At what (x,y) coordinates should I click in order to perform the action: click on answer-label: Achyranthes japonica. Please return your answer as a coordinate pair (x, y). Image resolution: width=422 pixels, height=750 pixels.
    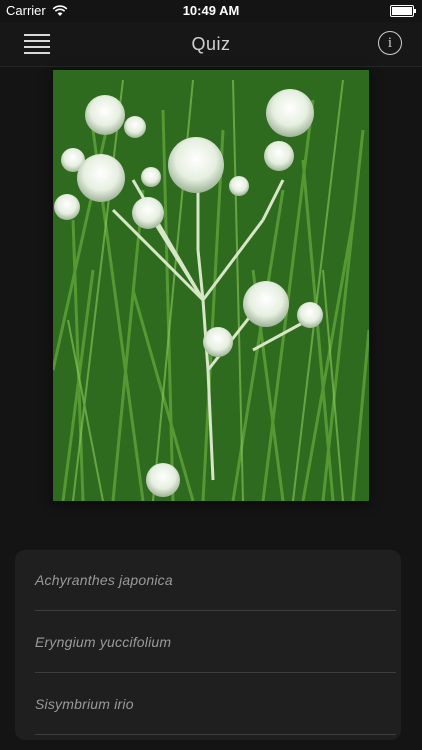
    Looking at the image, I should click on (104, 580).